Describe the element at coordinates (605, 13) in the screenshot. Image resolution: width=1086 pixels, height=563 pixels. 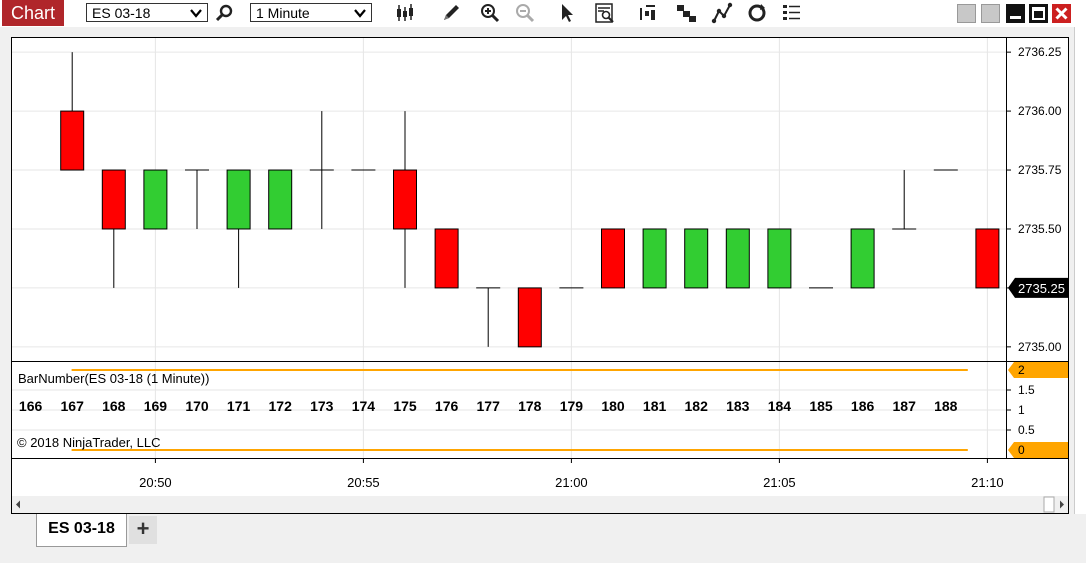
I see `data-box-icon` at that location.